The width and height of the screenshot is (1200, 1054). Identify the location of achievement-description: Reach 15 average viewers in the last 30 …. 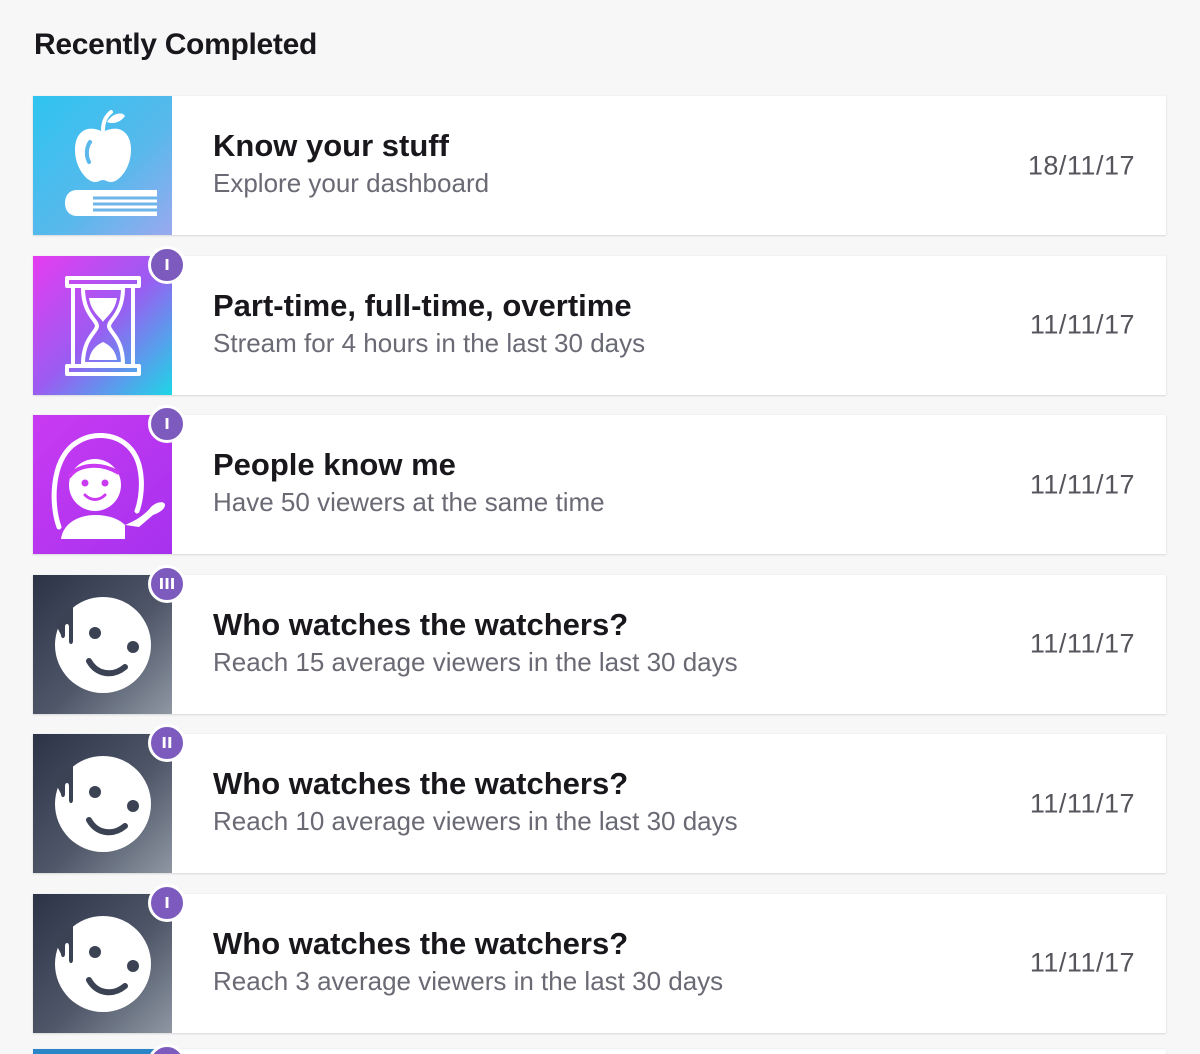
(475, 661).